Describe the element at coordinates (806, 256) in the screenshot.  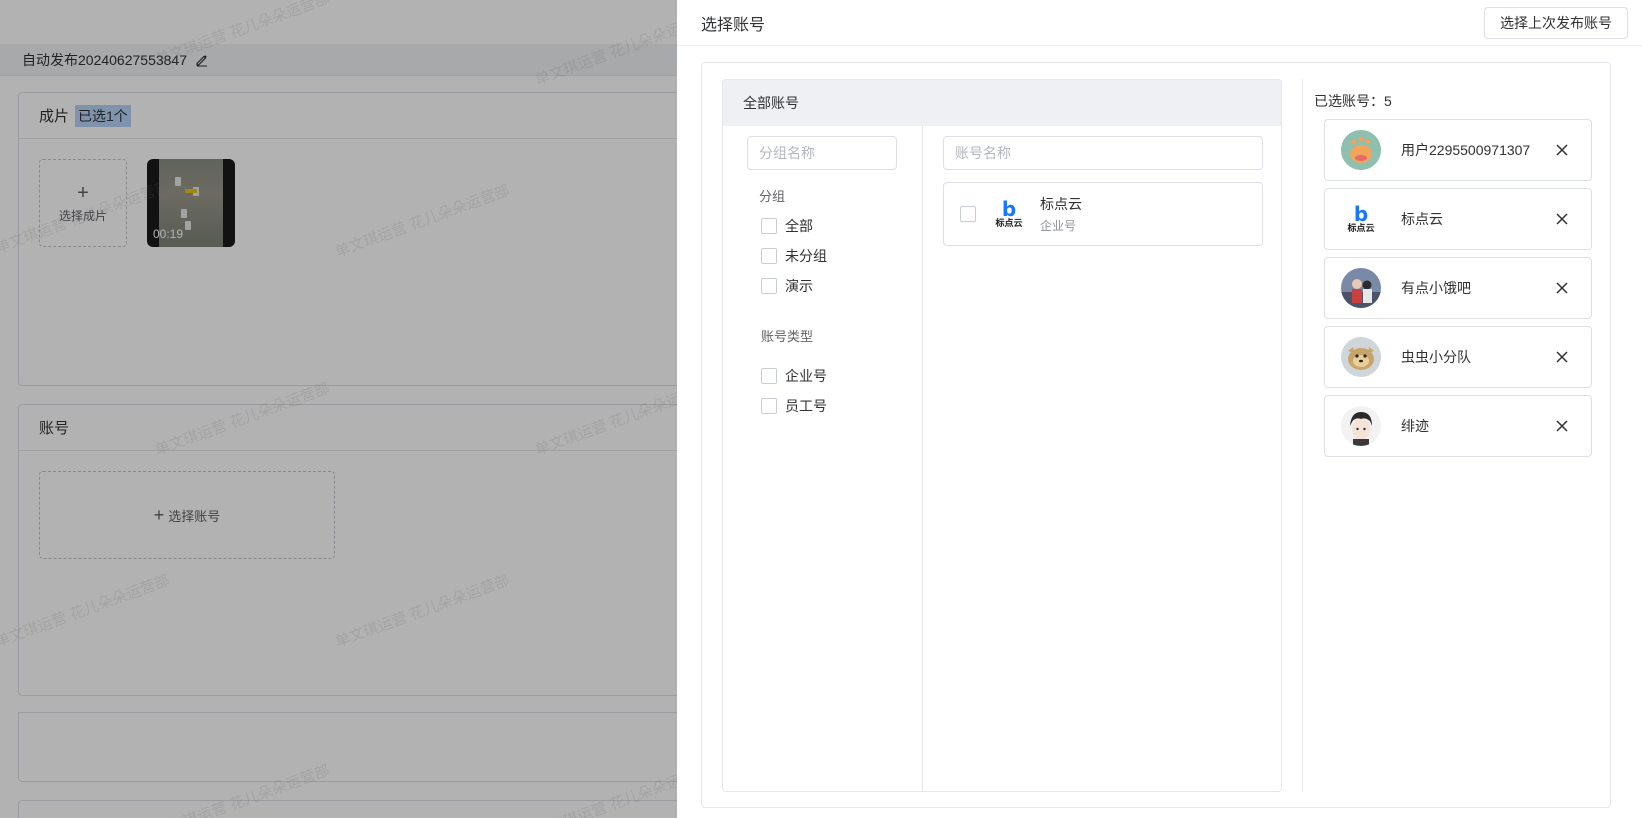
I see `group-option-label: 未分组` at that location.